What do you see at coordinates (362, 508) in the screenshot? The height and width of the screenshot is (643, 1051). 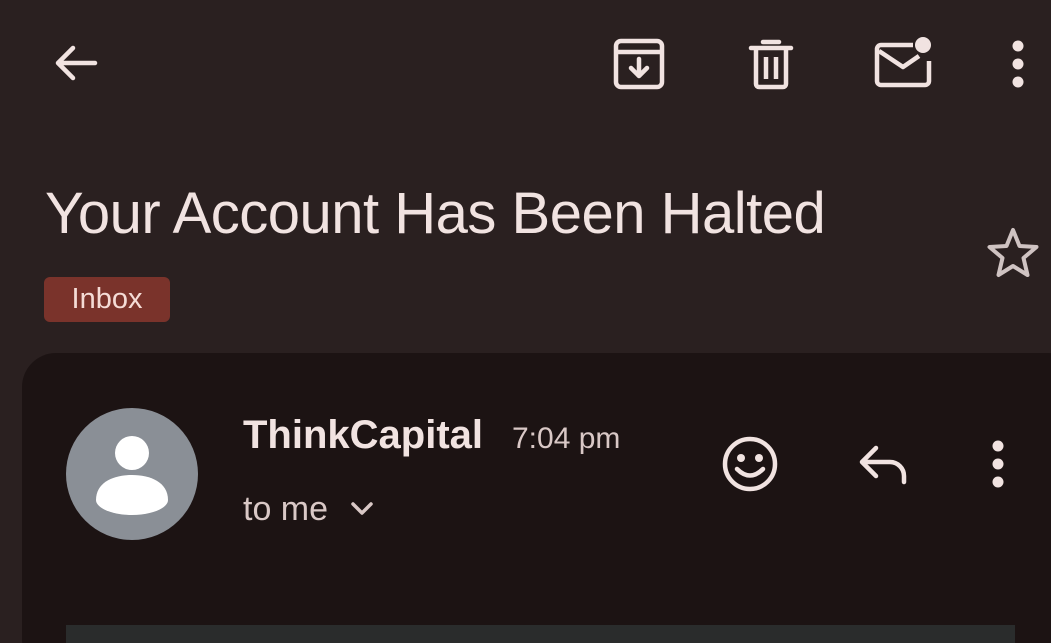 I see `chevron-down-icon` at bounding box center [362, 508].